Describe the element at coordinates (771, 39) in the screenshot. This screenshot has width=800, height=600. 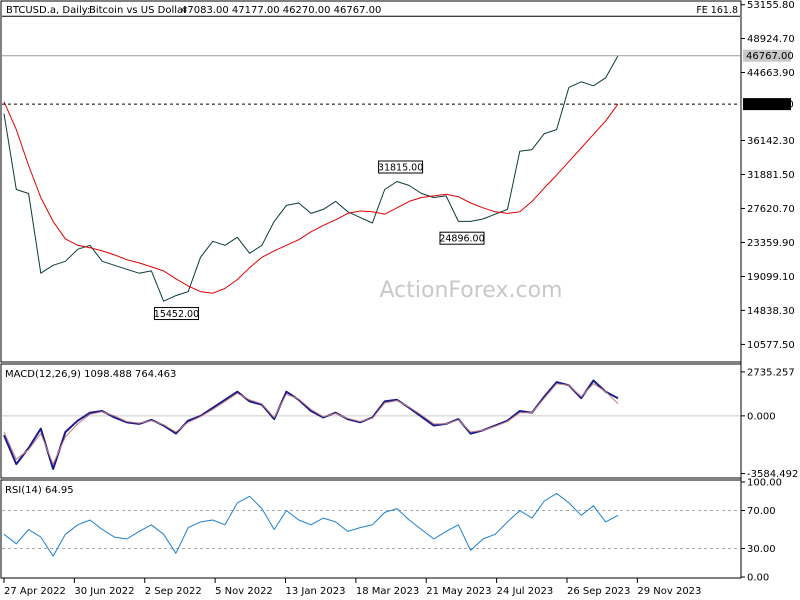
I see `price-y-tick-label: 48924.70` at that location.